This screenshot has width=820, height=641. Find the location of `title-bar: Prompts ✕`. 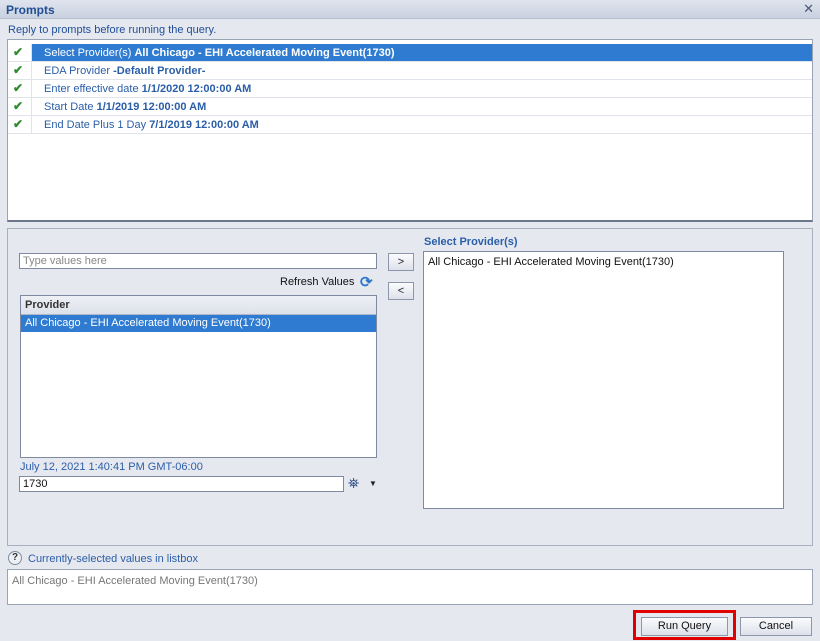

title-bar: Prompts ✕ is located at coordinates (410, 9).